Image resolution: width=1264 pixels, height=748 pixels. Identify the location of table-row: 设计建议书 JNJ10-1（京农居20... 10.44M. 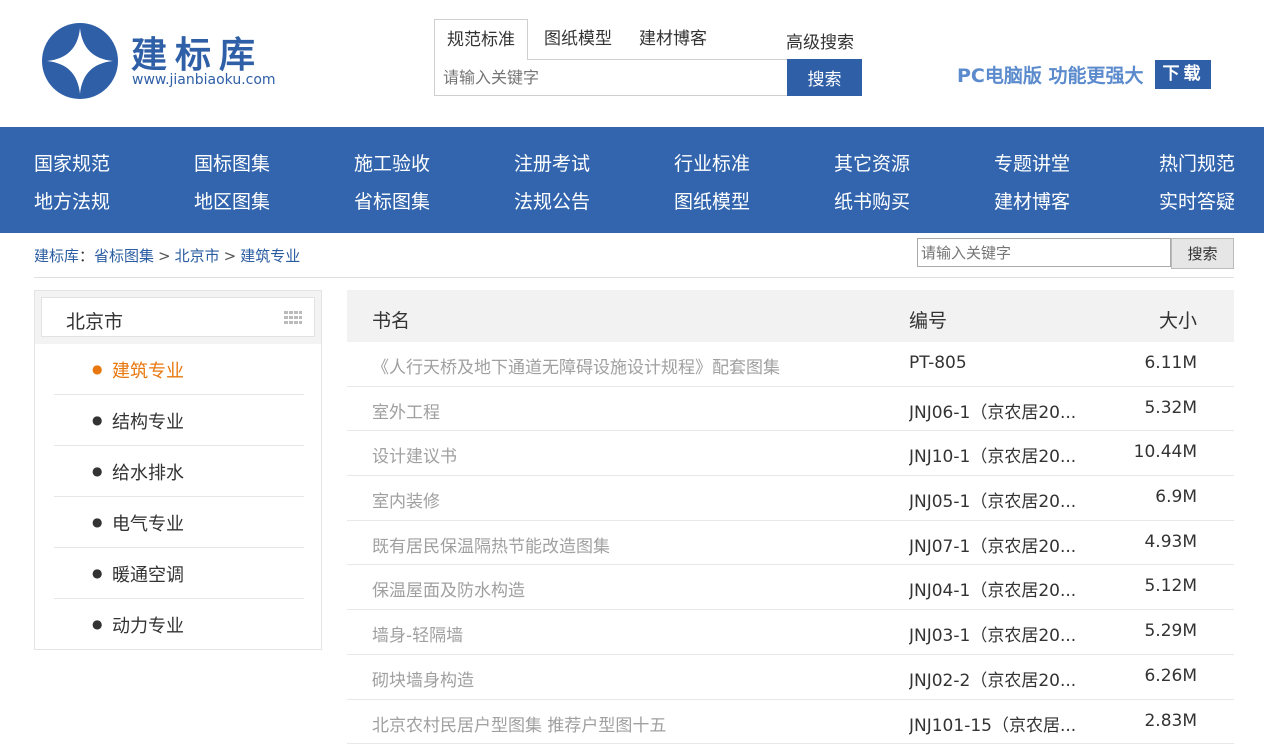
(790, 454).